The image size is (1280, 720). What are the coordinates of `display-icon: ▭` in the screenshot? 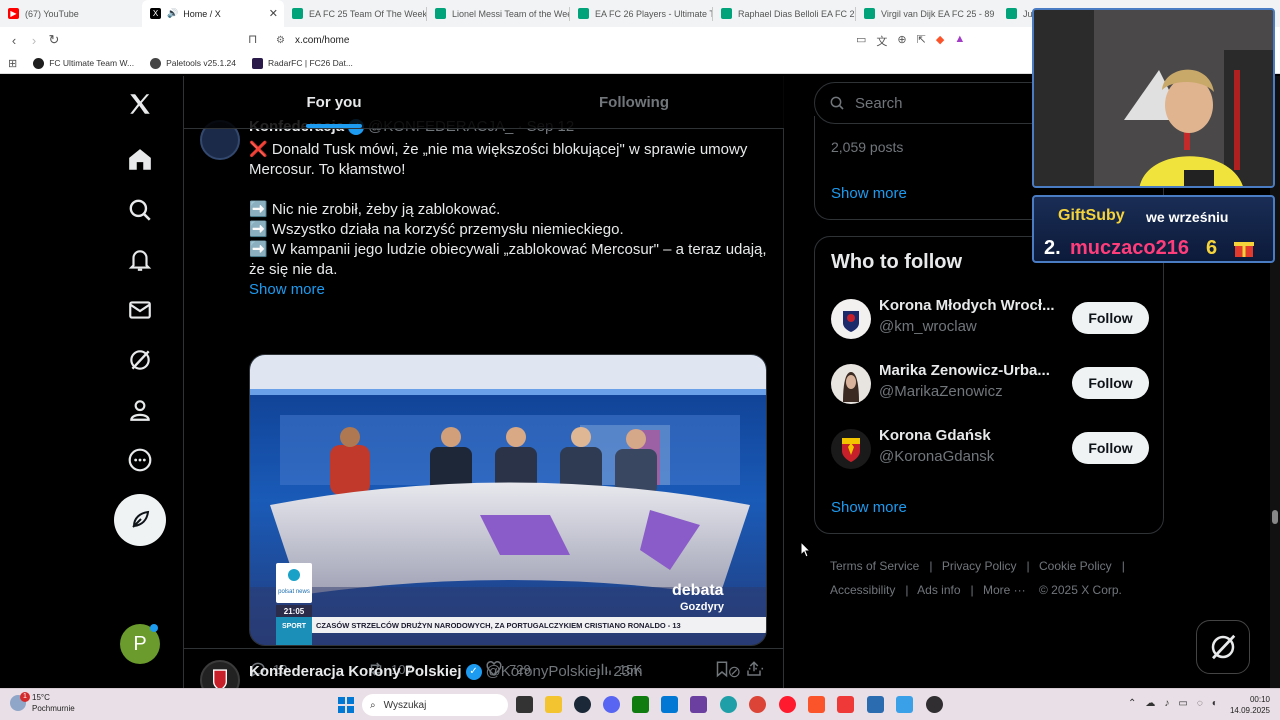 It's located at (1182, 703).